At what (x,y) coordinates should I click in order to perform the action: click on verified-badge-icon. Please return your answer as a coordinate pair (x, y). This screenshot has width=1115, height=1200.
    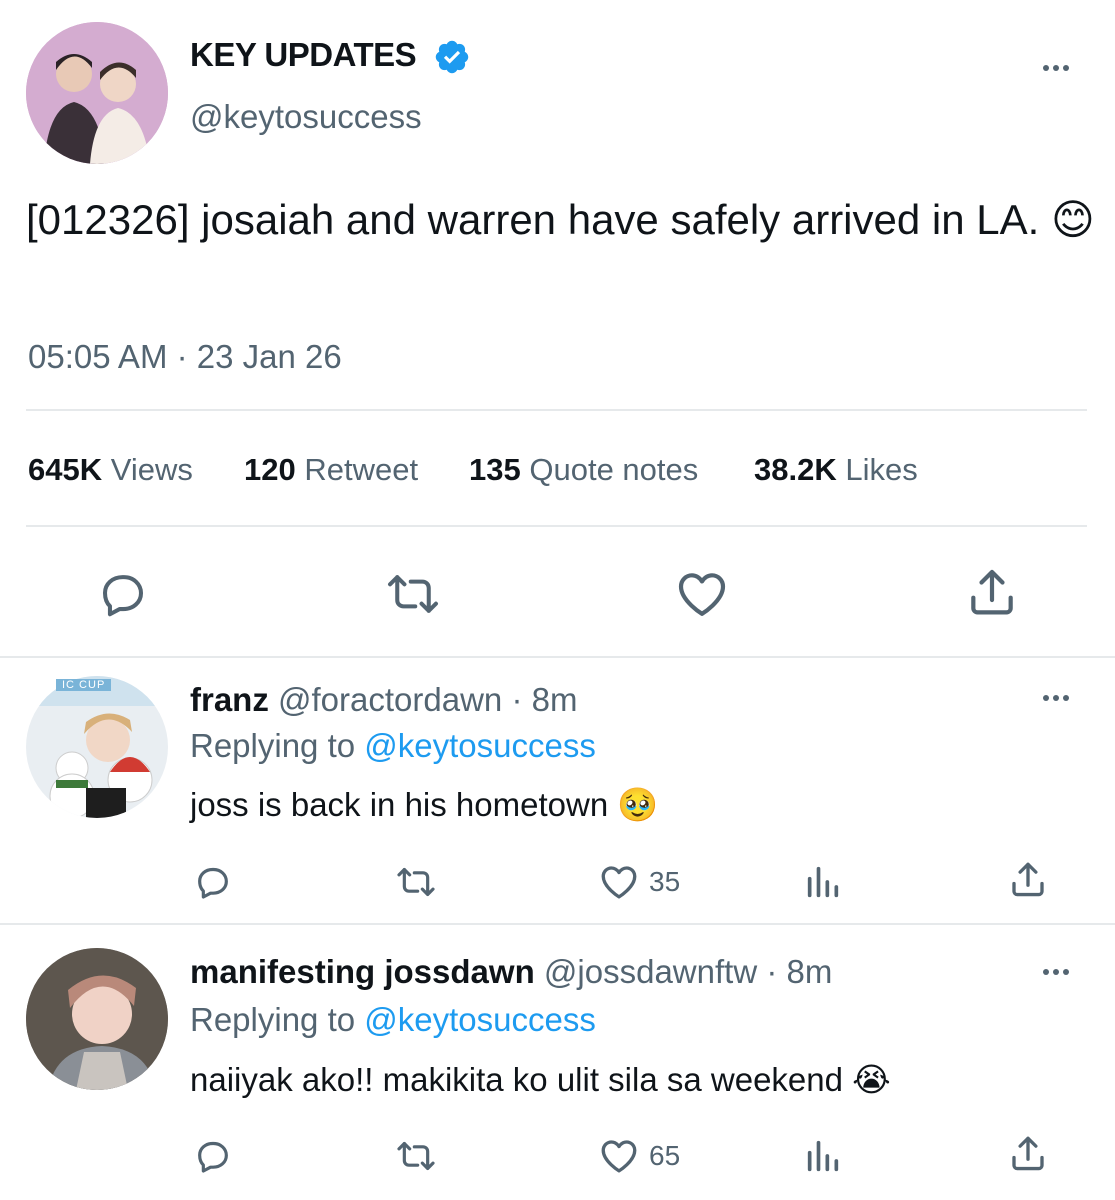
    Looking at the image, I should click on (452, 57).